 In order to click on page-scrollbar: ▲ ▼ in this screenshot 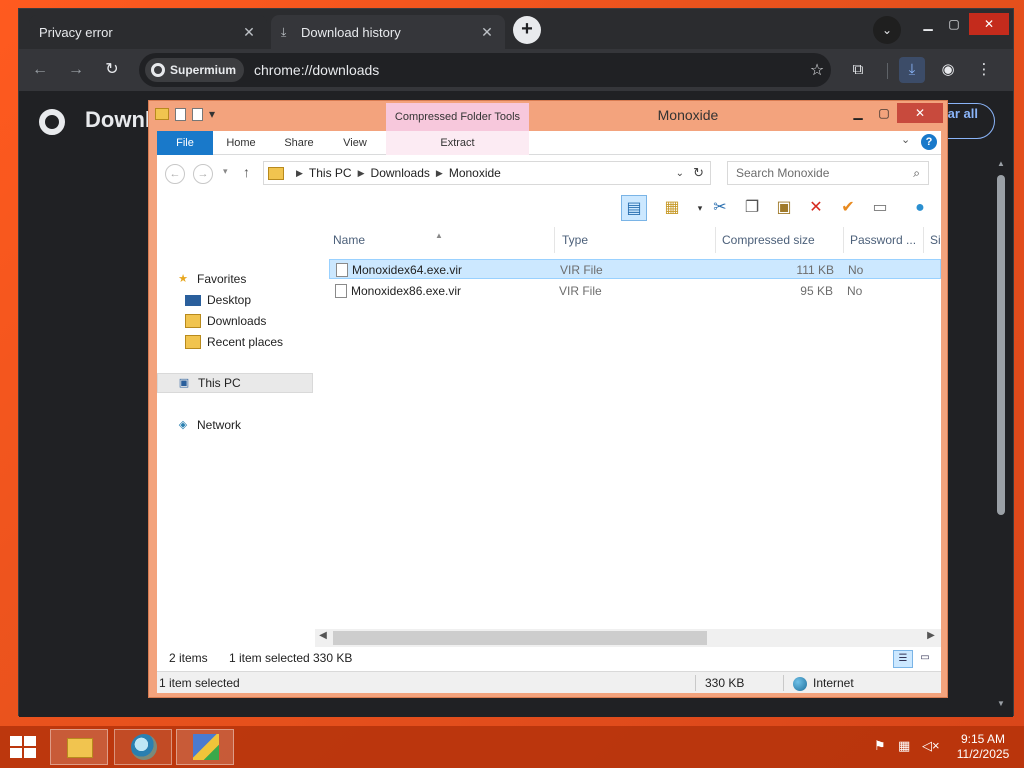, I will do `click(1001, 435)`.